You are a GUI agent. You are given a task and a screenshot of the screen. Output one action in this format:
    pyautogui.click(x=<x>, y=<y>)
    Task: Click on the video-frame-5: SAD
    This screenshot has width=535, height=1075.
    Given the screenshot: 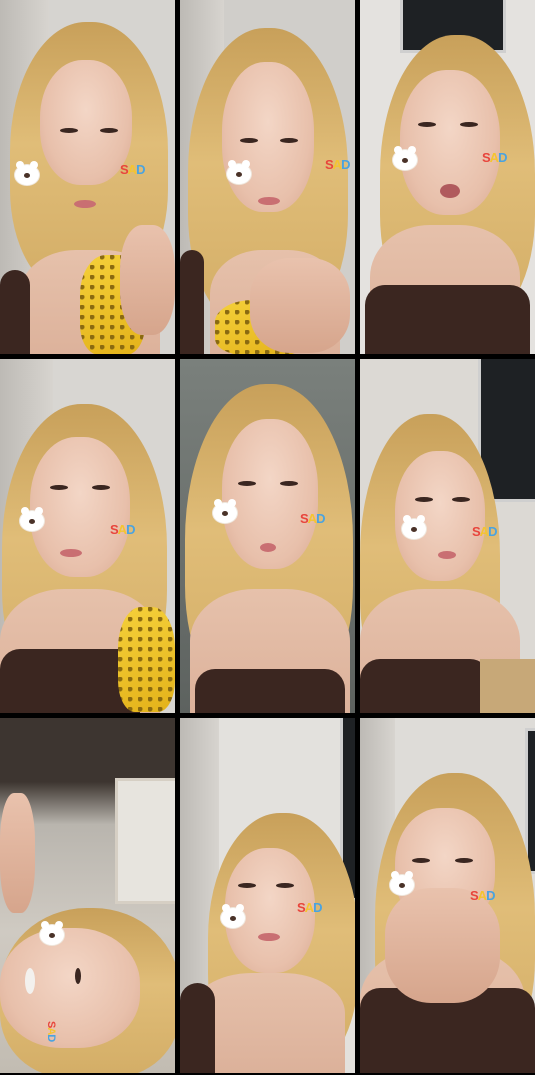 What is the action you would take?
    pyautogui.click(x=267, y=536)
    